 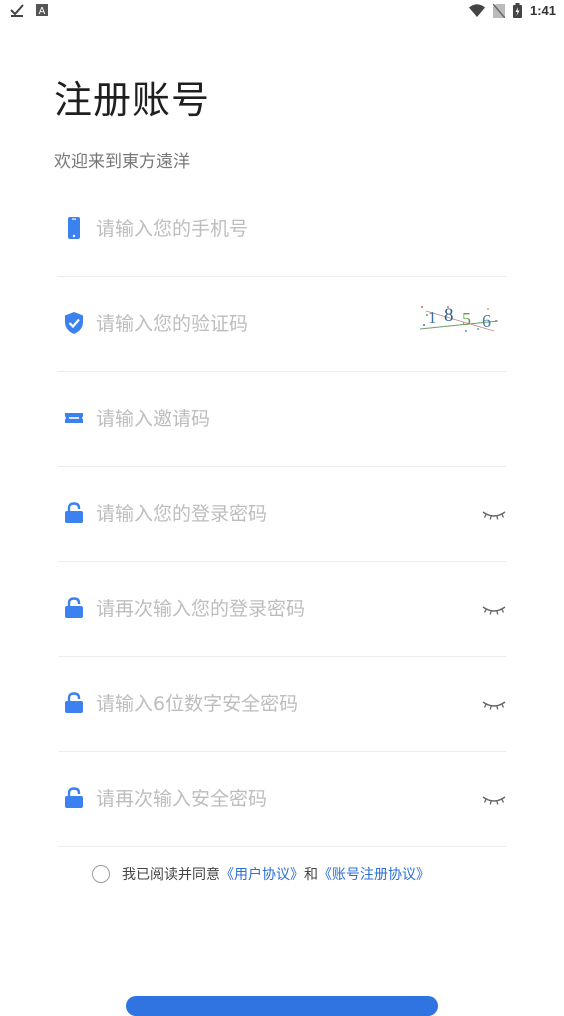 I want to click on security-password-input, so click(x=261, y=704).